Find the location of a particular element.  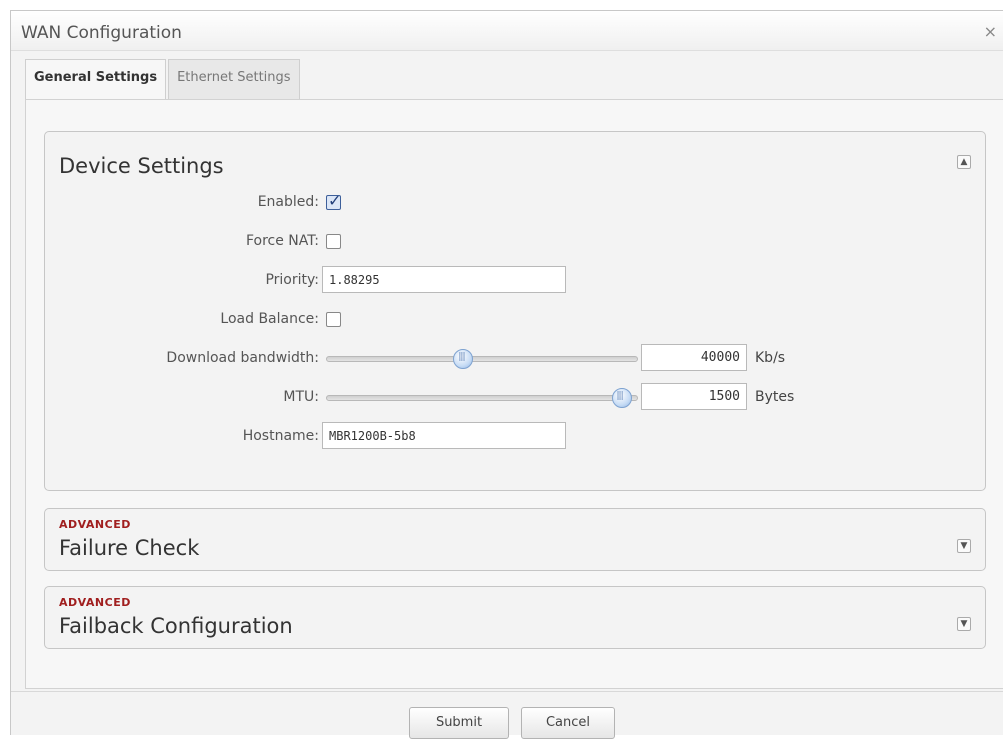

collapse-toggle-icon: ▲ is located at coordinates (964, 162).